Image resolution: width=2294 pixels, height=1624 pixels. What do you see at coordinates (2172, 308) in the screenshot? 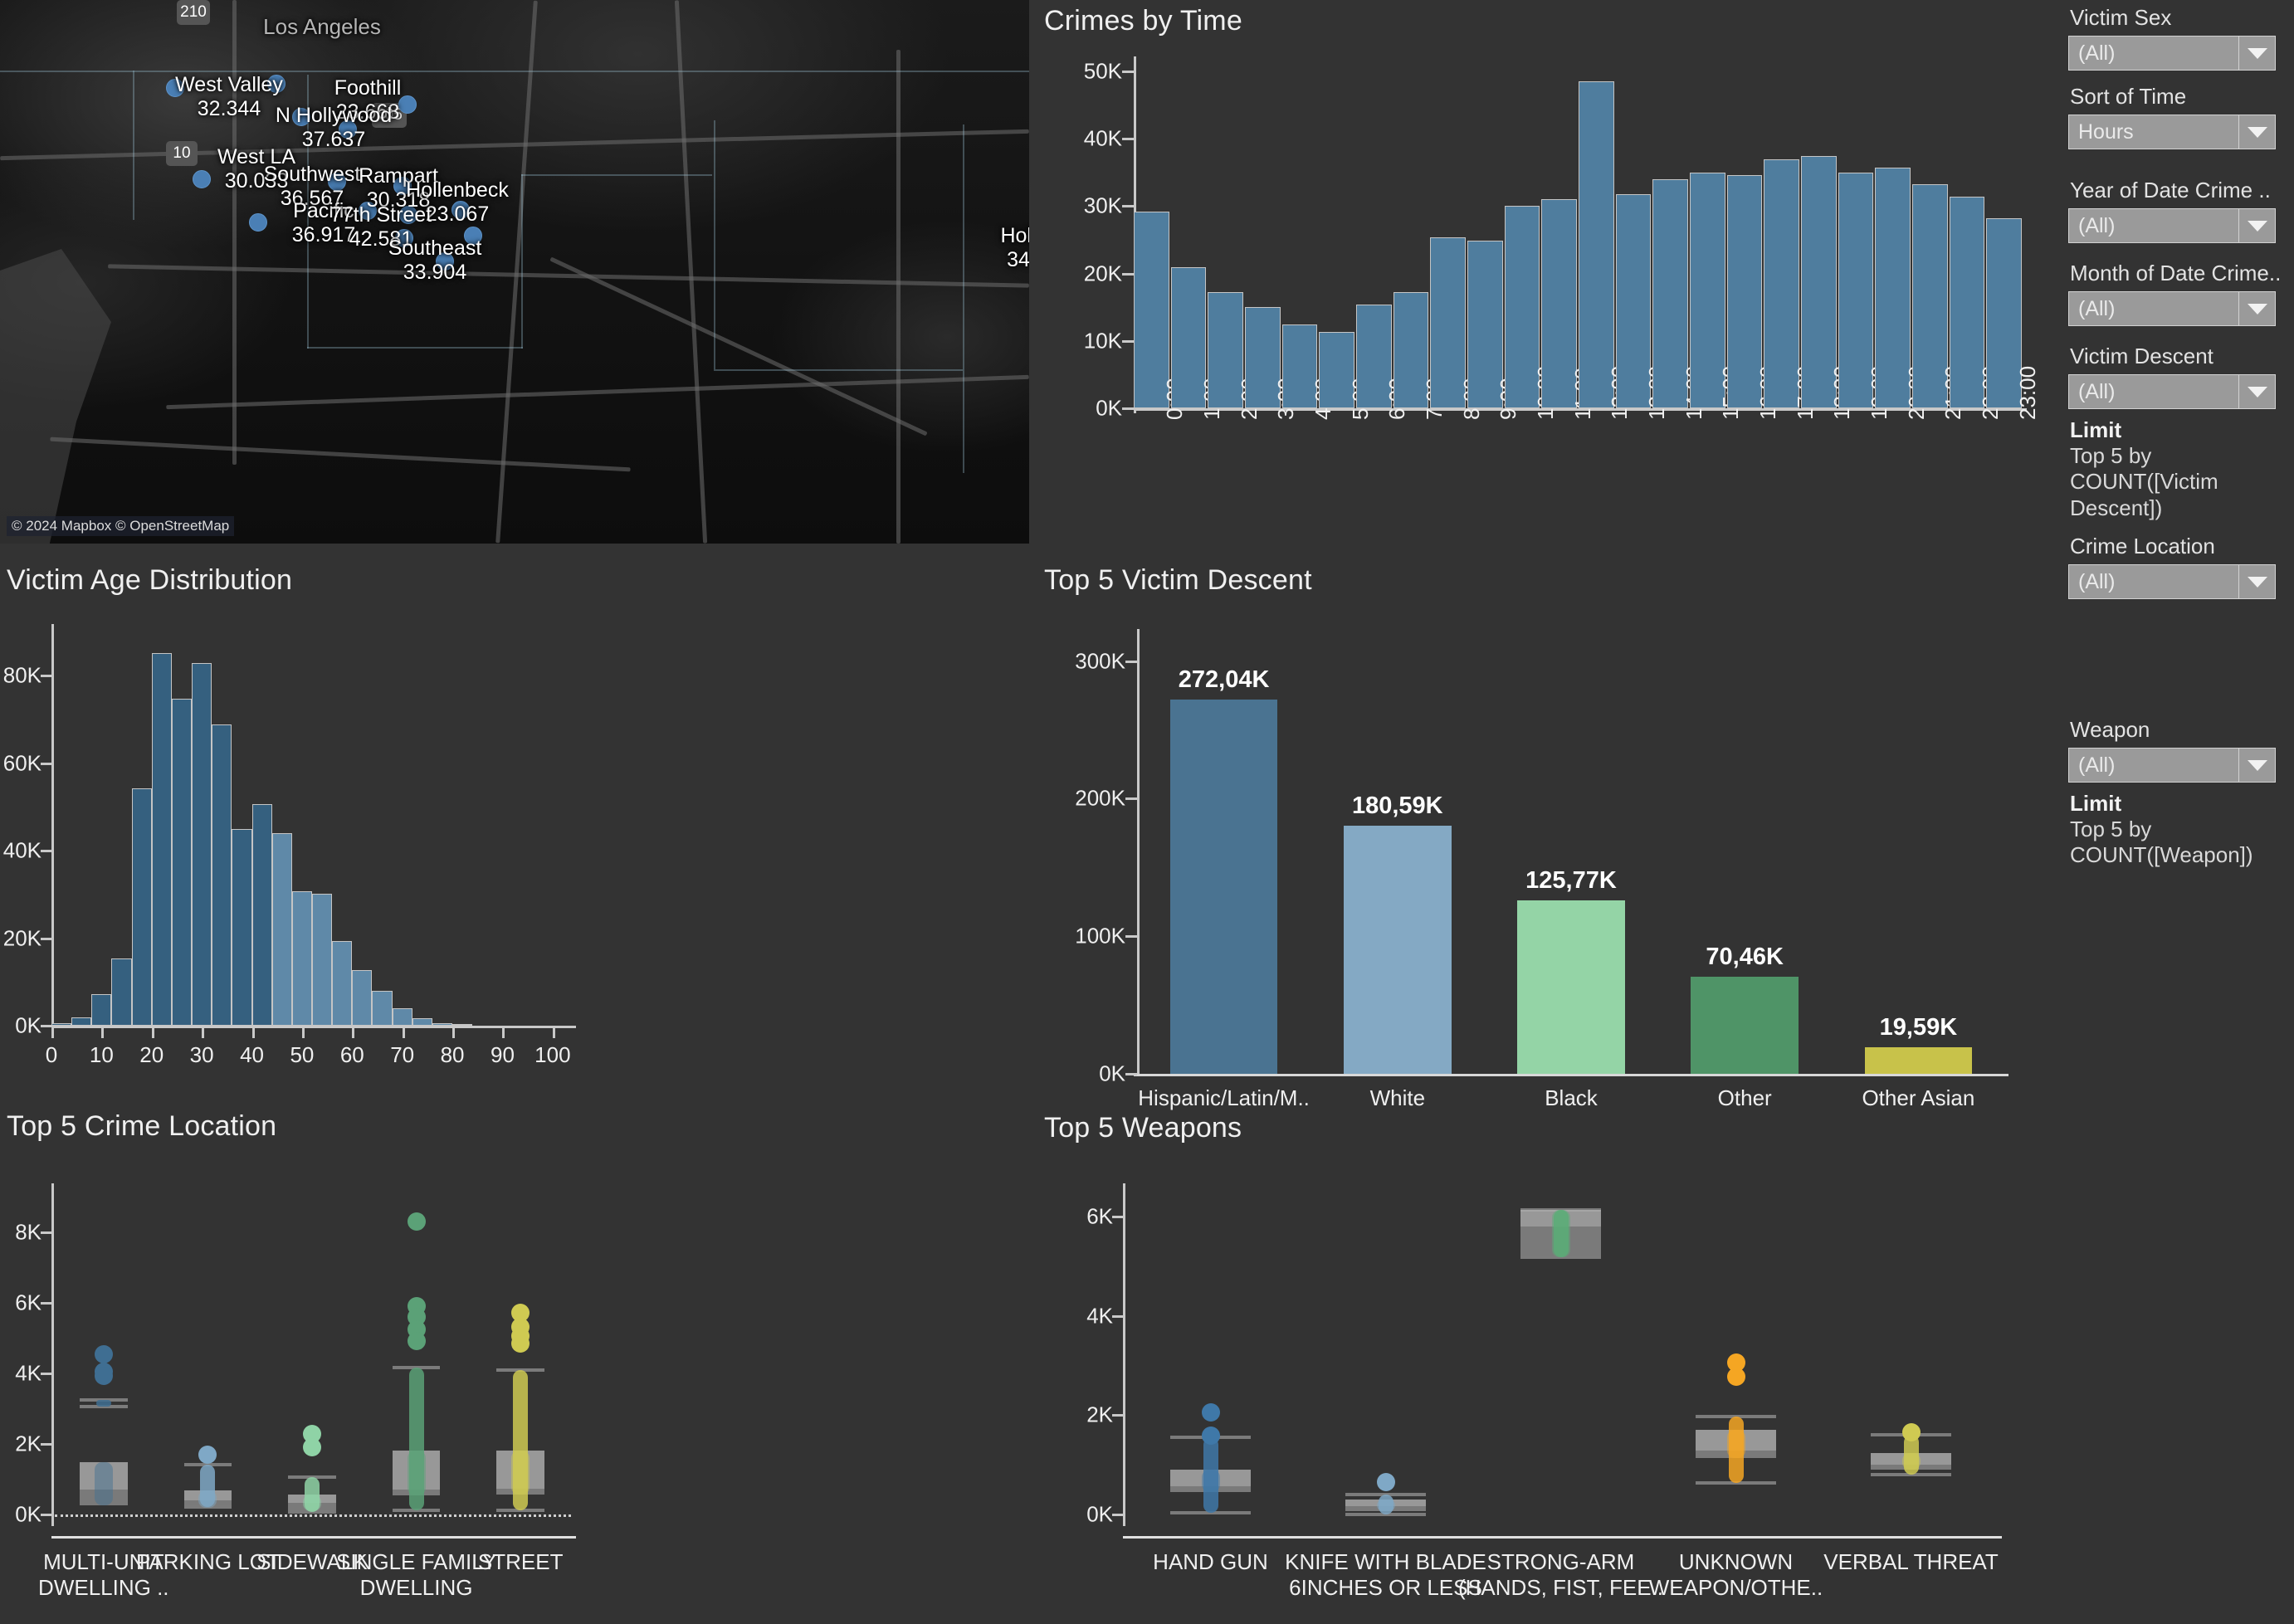
I see `filter-select-month: (All)` at bounding box center [2172, 308].